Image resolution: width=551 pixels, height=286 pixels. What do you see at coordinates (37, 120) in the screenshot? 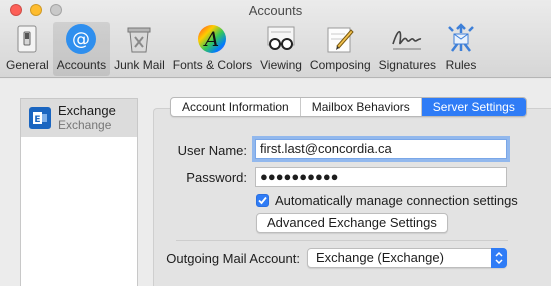
I see `svg-text: E` at bounding box center [37, 120].